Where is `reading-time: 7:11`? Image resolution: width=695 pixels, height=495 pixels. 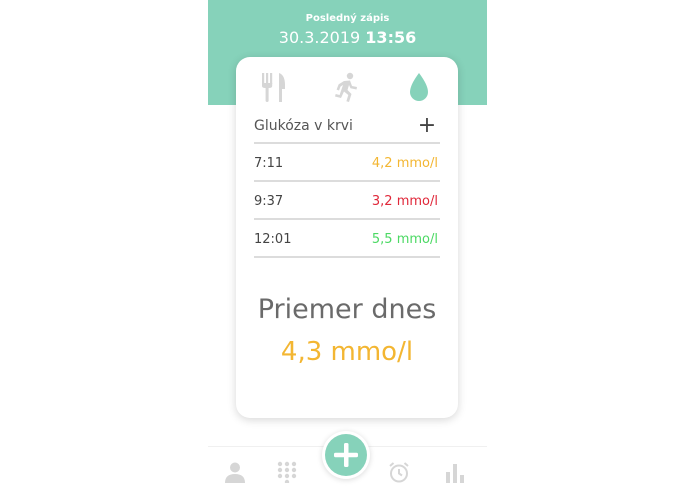
reading-time: 7:11 is located at coordinates (269, 163).